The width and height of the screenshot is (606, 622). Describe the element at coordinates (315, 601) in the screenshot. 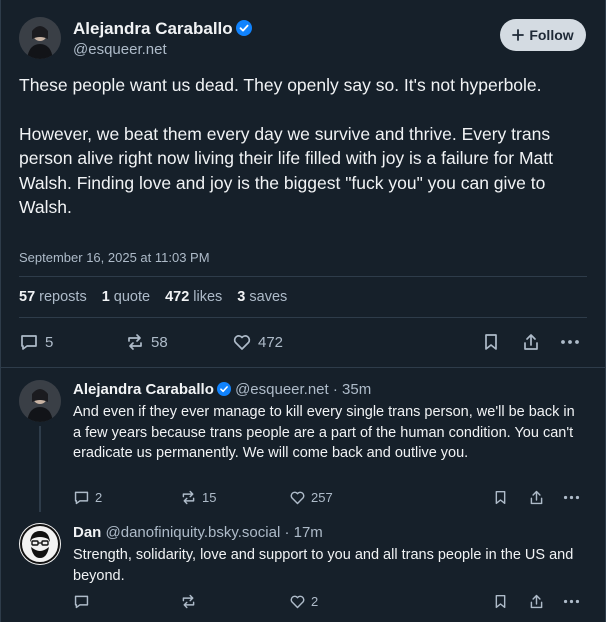

I see `like-count: 2` at that location.